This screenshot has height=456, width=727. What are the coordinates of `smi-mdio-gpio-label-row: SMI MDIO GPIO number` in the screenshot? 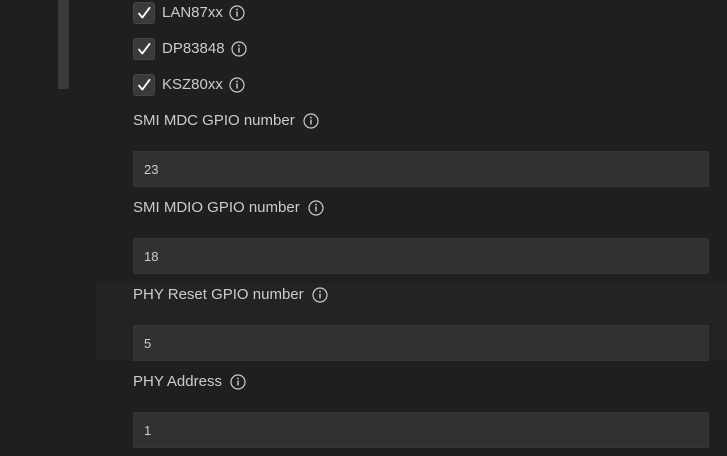 It's located at (228, 208).